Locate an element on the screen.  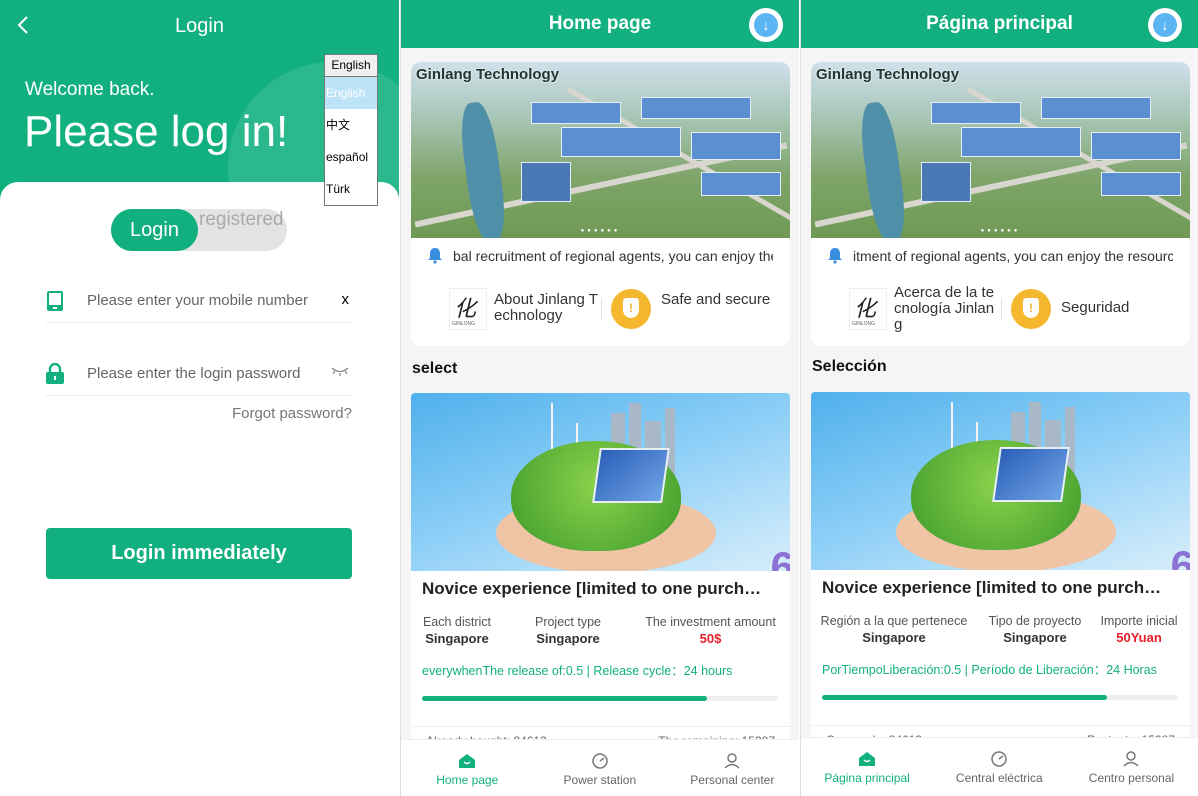
page-title: Login is located at coordinates (199, 26).